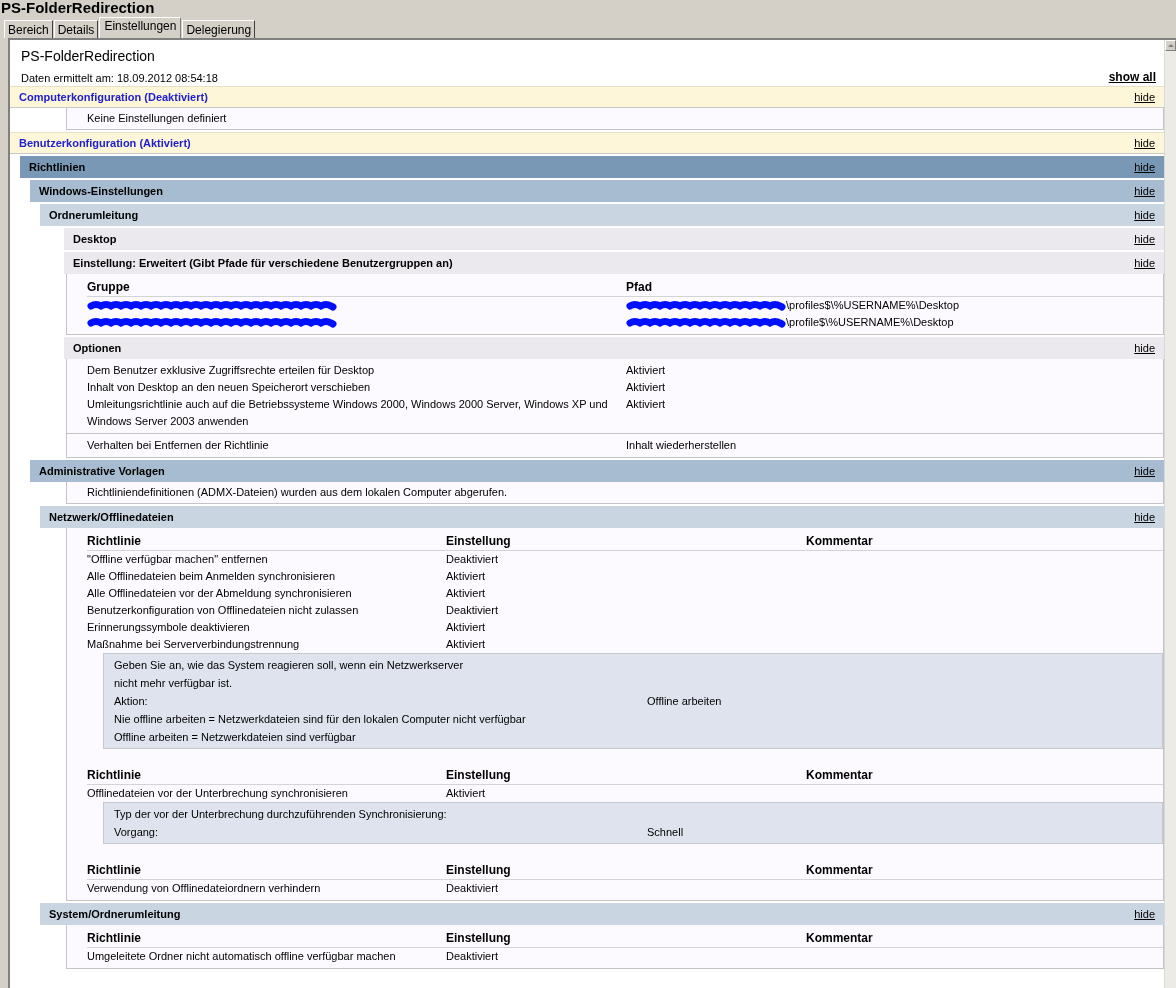 This screenshot has width=1176, height=988. What do you see at coordinates (137, 832) in the screenshot?
I see `detail-label: Vorgang:` at bounding box center [137, 832].